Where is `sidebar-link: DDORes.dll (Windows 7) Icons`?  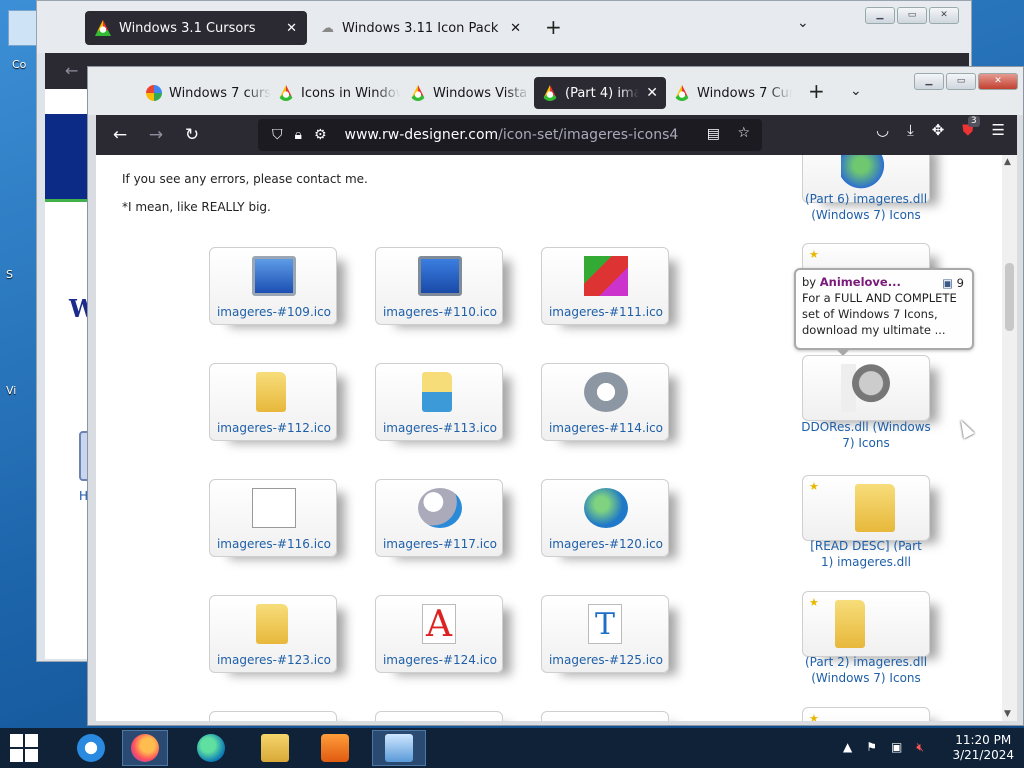 sidebar-link: DDORes.dll (Windows 7) Icons is located at coordinates (866, 435).